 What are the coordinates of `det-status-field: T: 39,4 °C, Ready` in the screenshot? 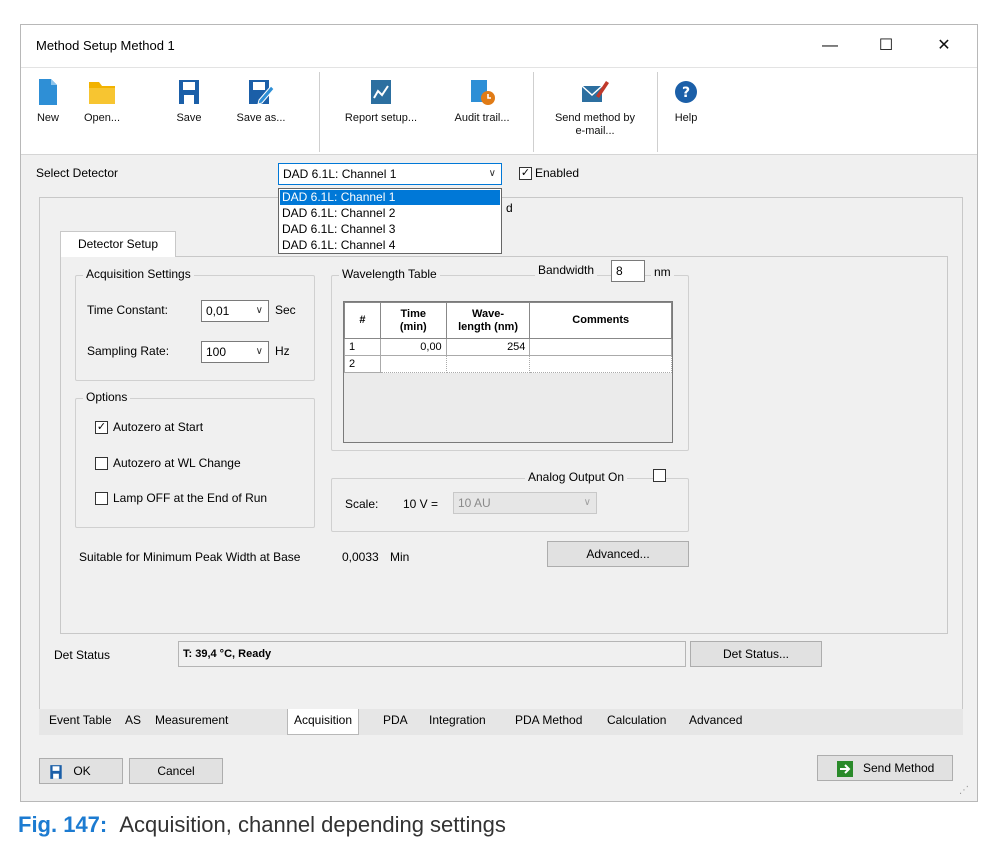 It's located at (432, 654).